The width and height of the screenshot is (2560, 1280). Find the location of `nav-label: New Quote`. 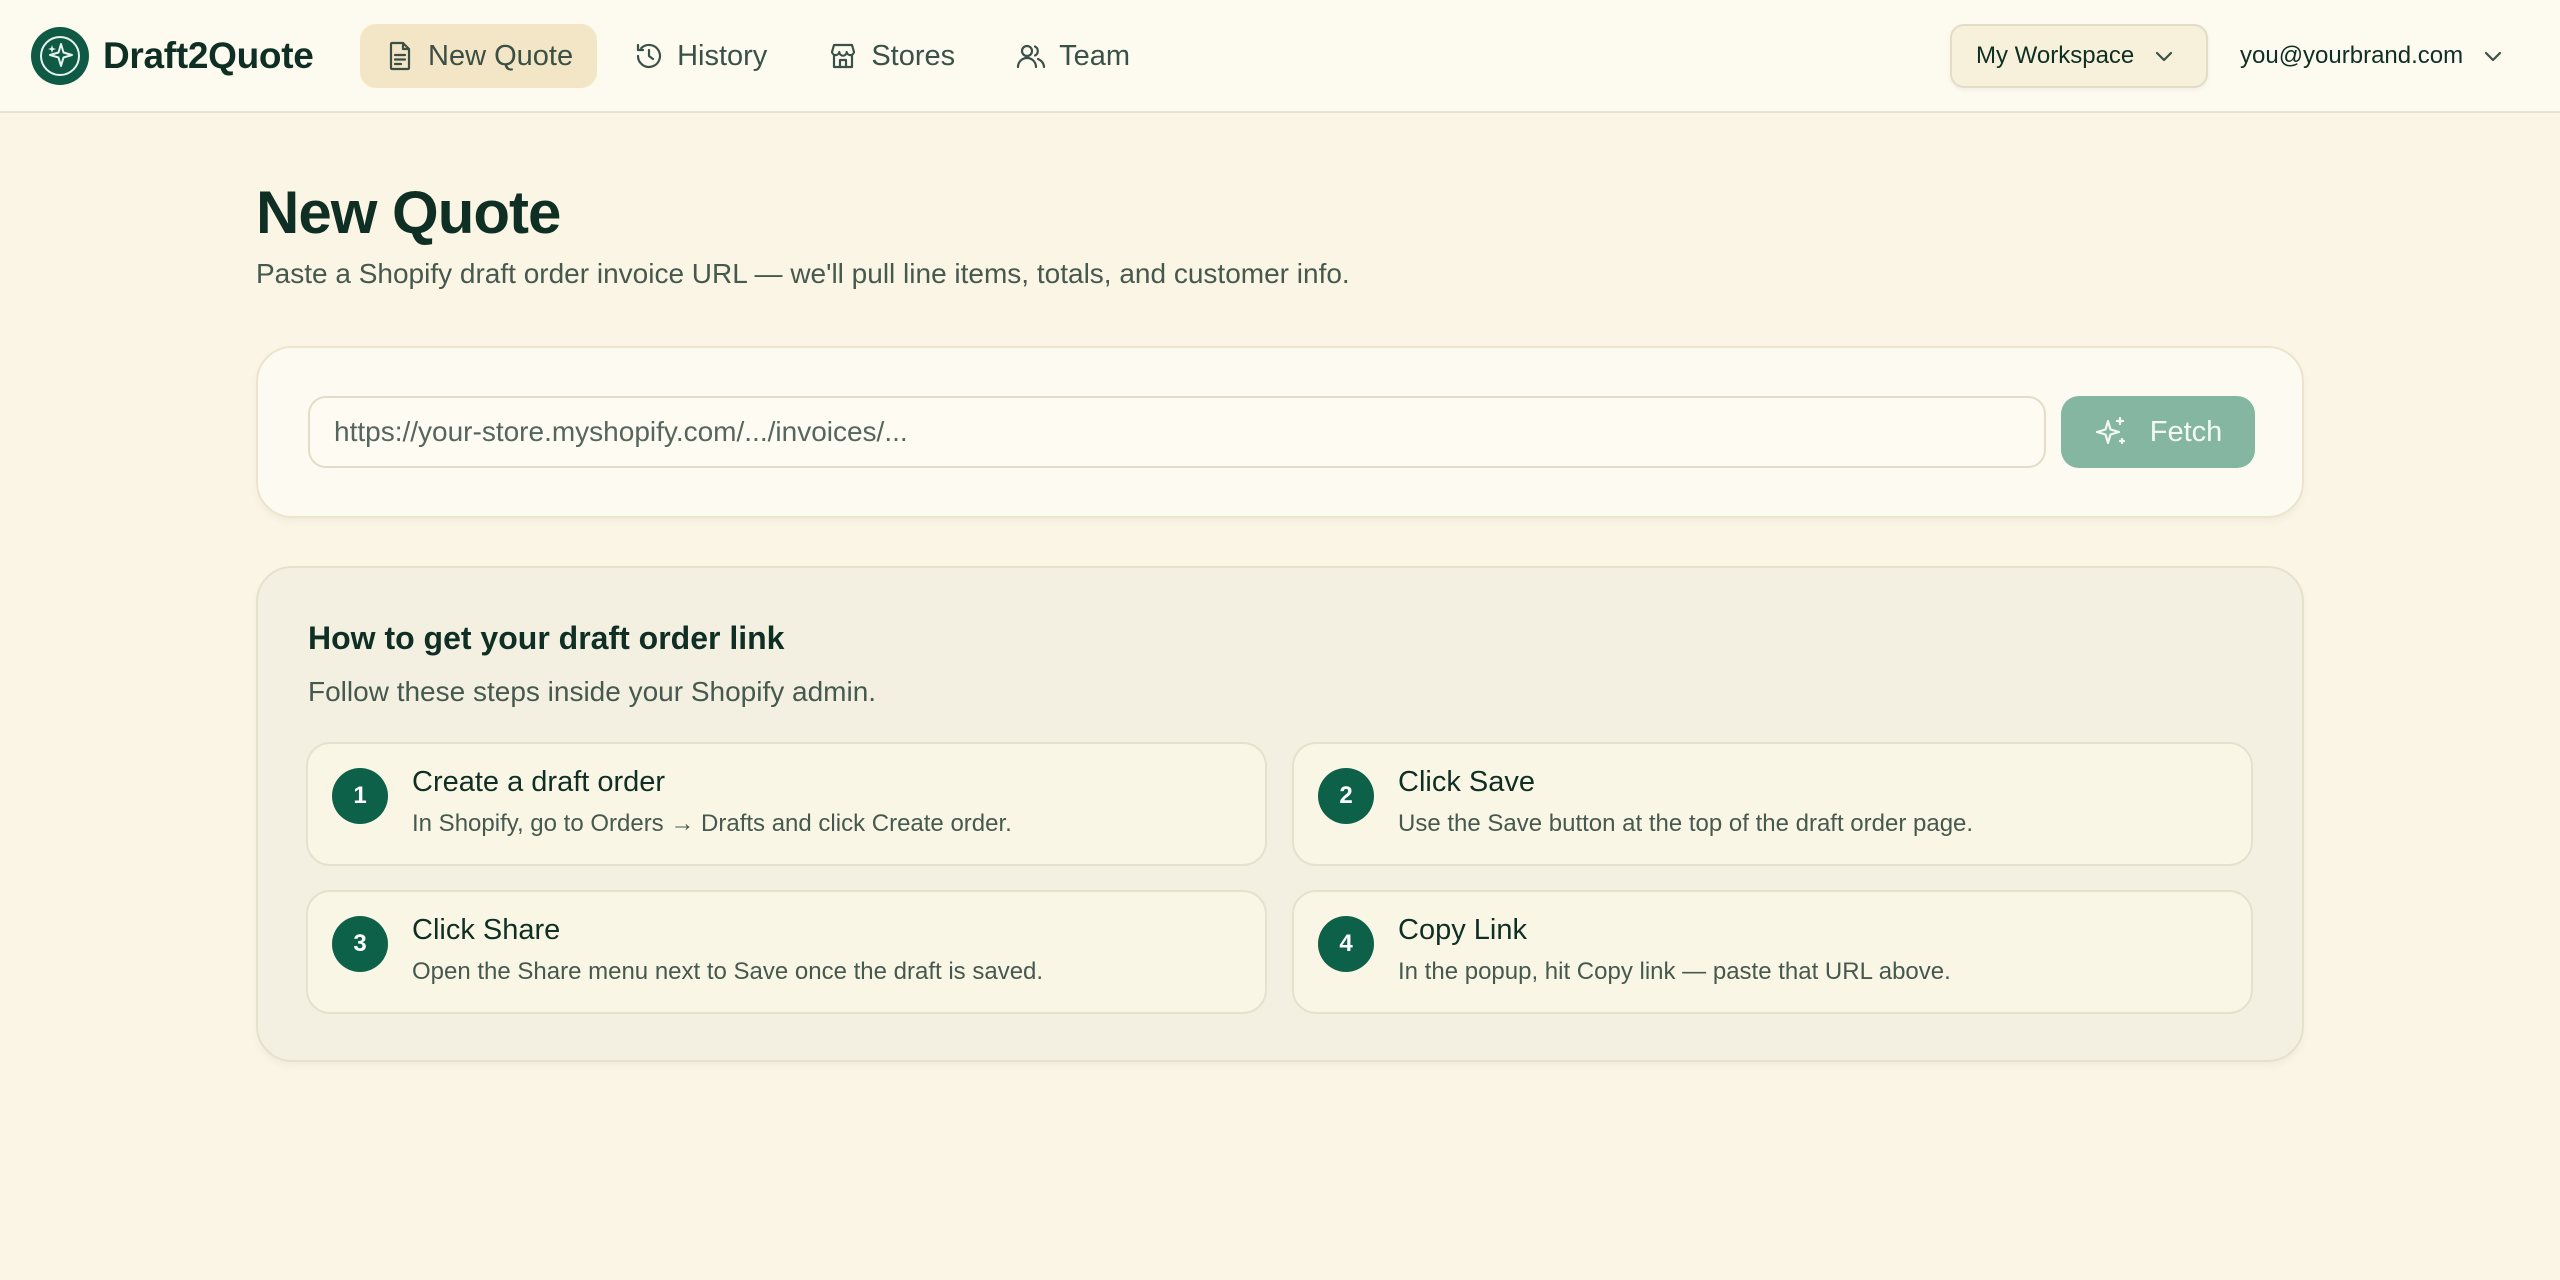

nav-label: New Quote is located at coordinates (501, 55).